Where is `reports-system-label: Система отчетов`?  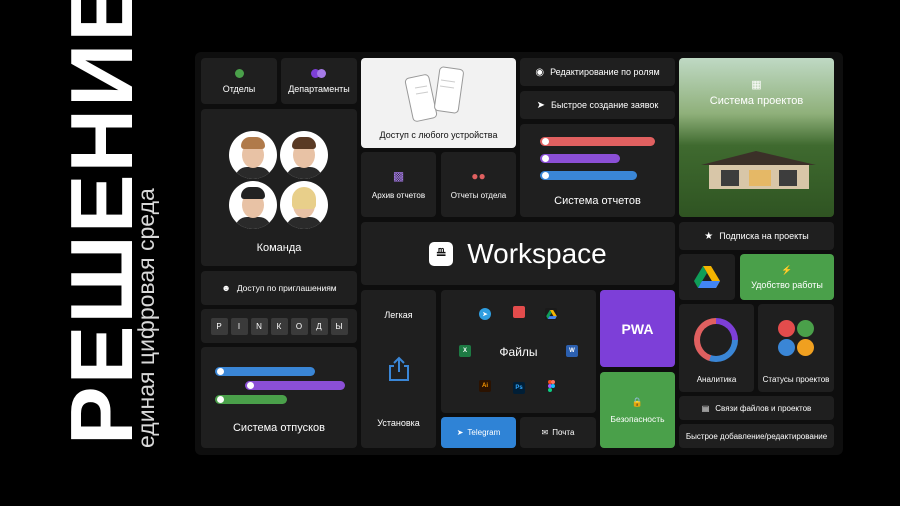
reports-system-label: Система отчетов is located at coordinates (597, 201).